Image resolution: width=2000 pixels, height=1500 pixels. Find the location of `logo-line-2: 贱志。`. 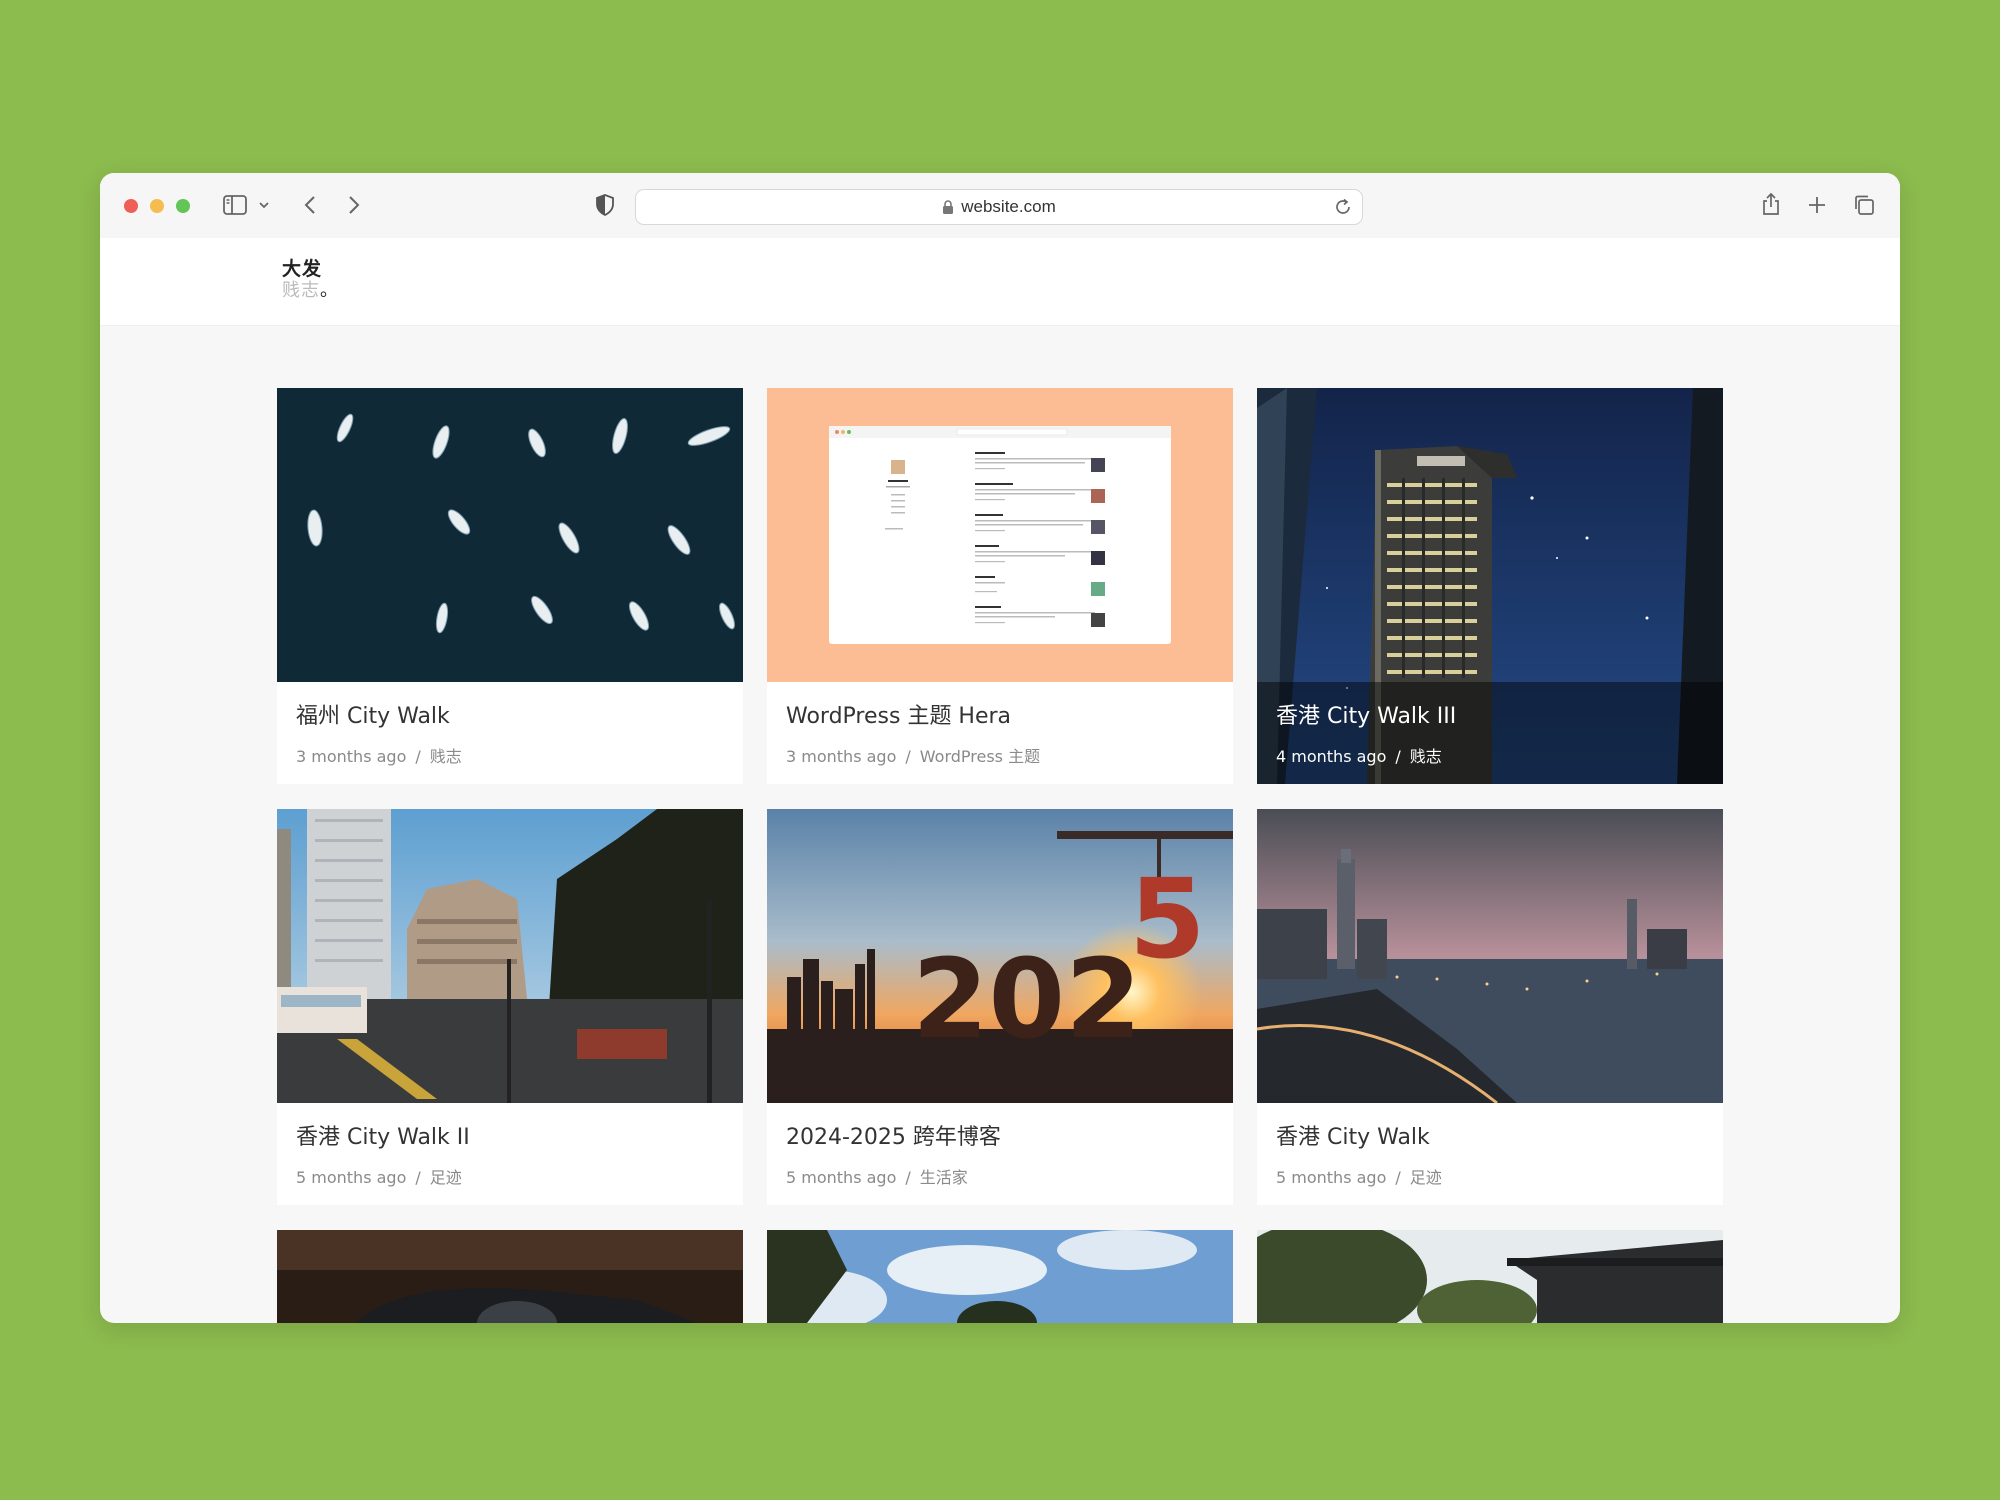

logo-line-2: 贱志。 is located at coordinates (310, 291).